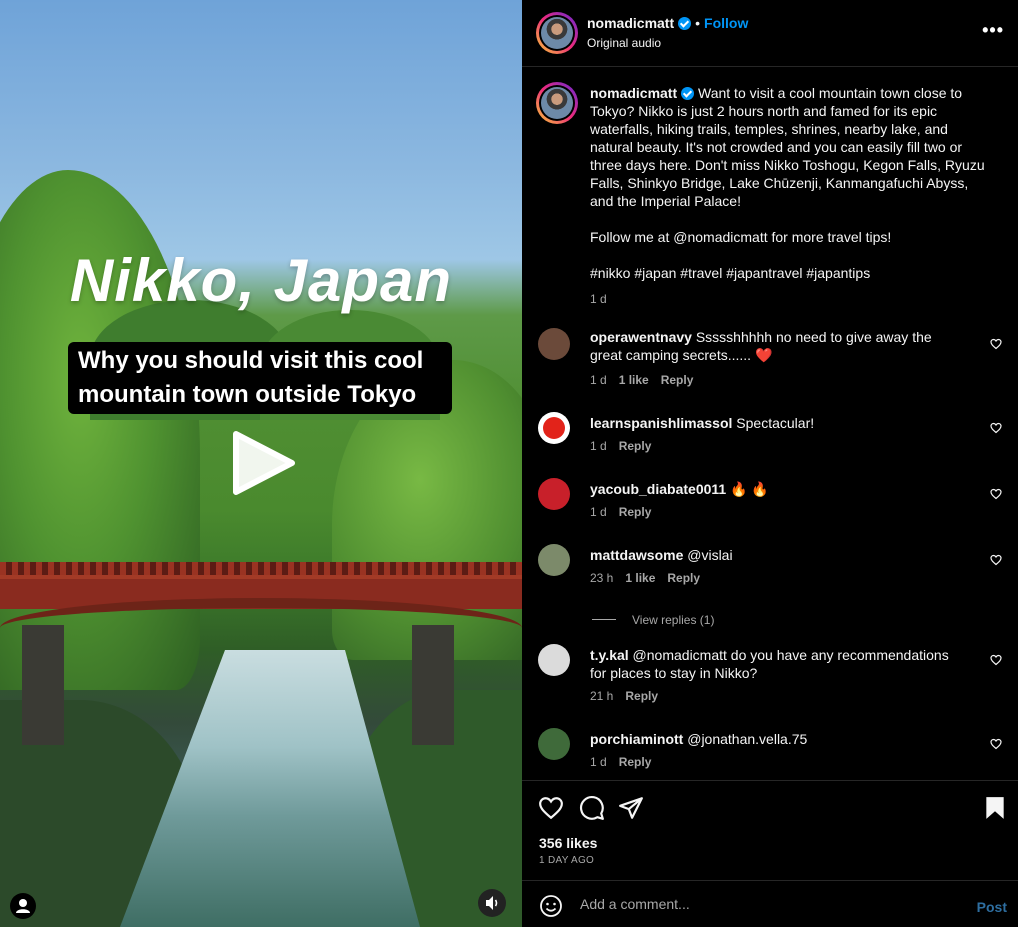 Image resolution: width=1018 pixels, height=927 pixels. What do you see at coordinates (568, 843) in the screenshot?
I see `likes-count: 356 likes` at bounding box center [568, 843].